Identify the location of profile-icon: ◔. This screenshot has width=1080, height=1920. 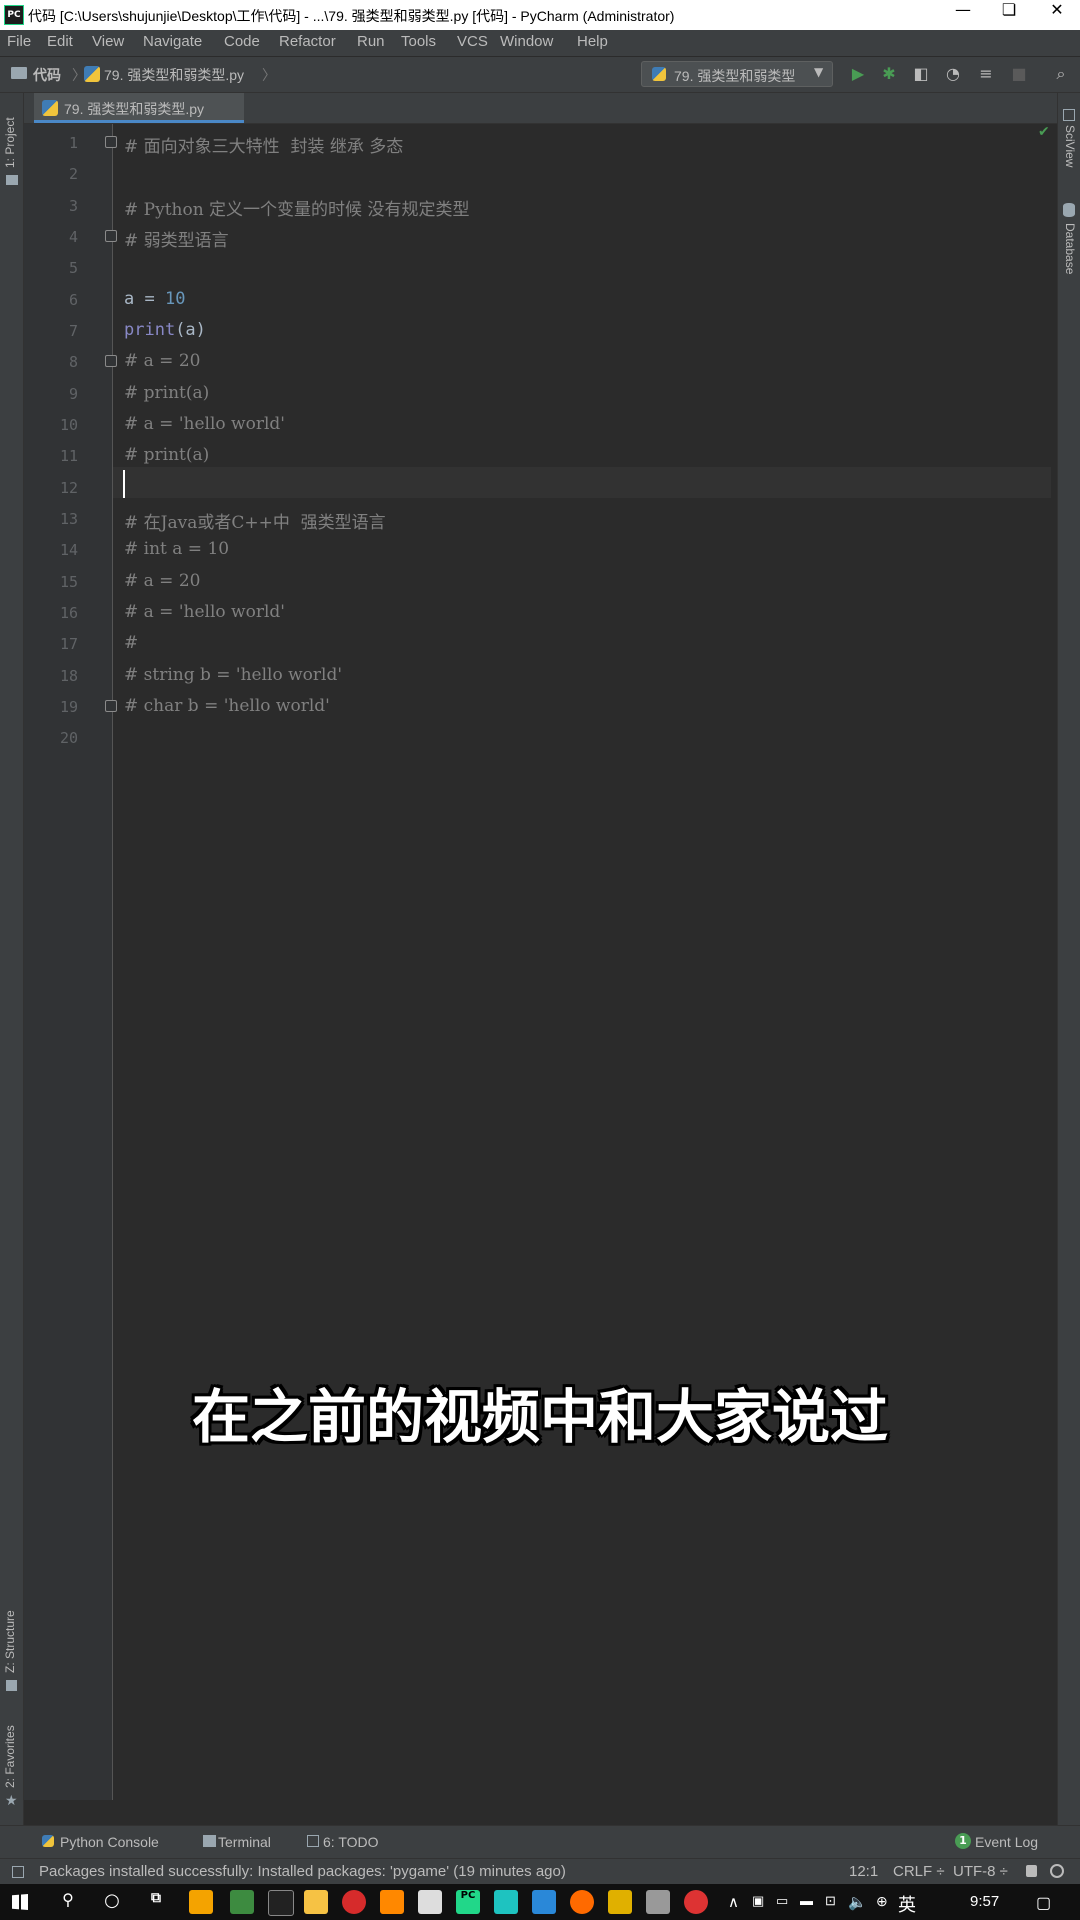
(953, 75).